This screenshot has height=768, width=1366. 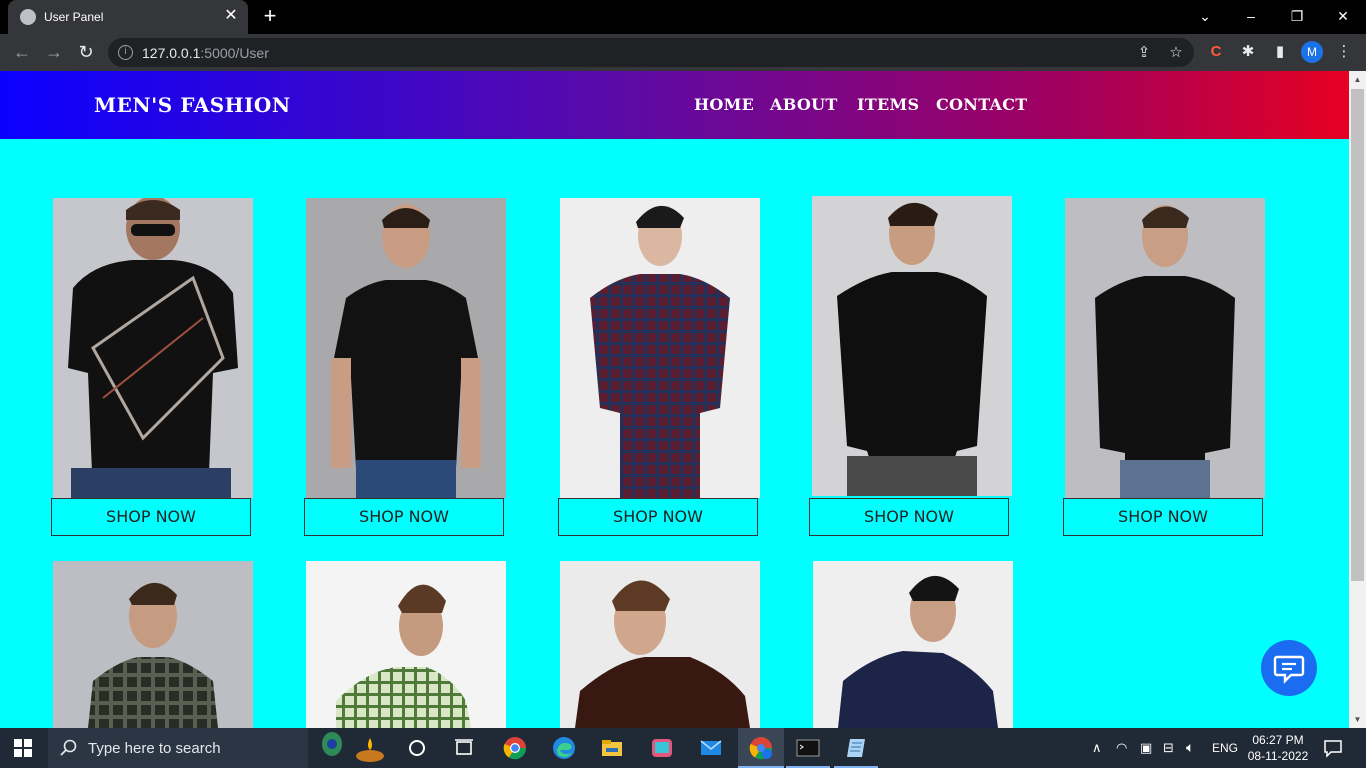 What do you see at coordinates (662, 748) in the screenshot?
I see `photos-app-icon` at bounding box center [662, 748].